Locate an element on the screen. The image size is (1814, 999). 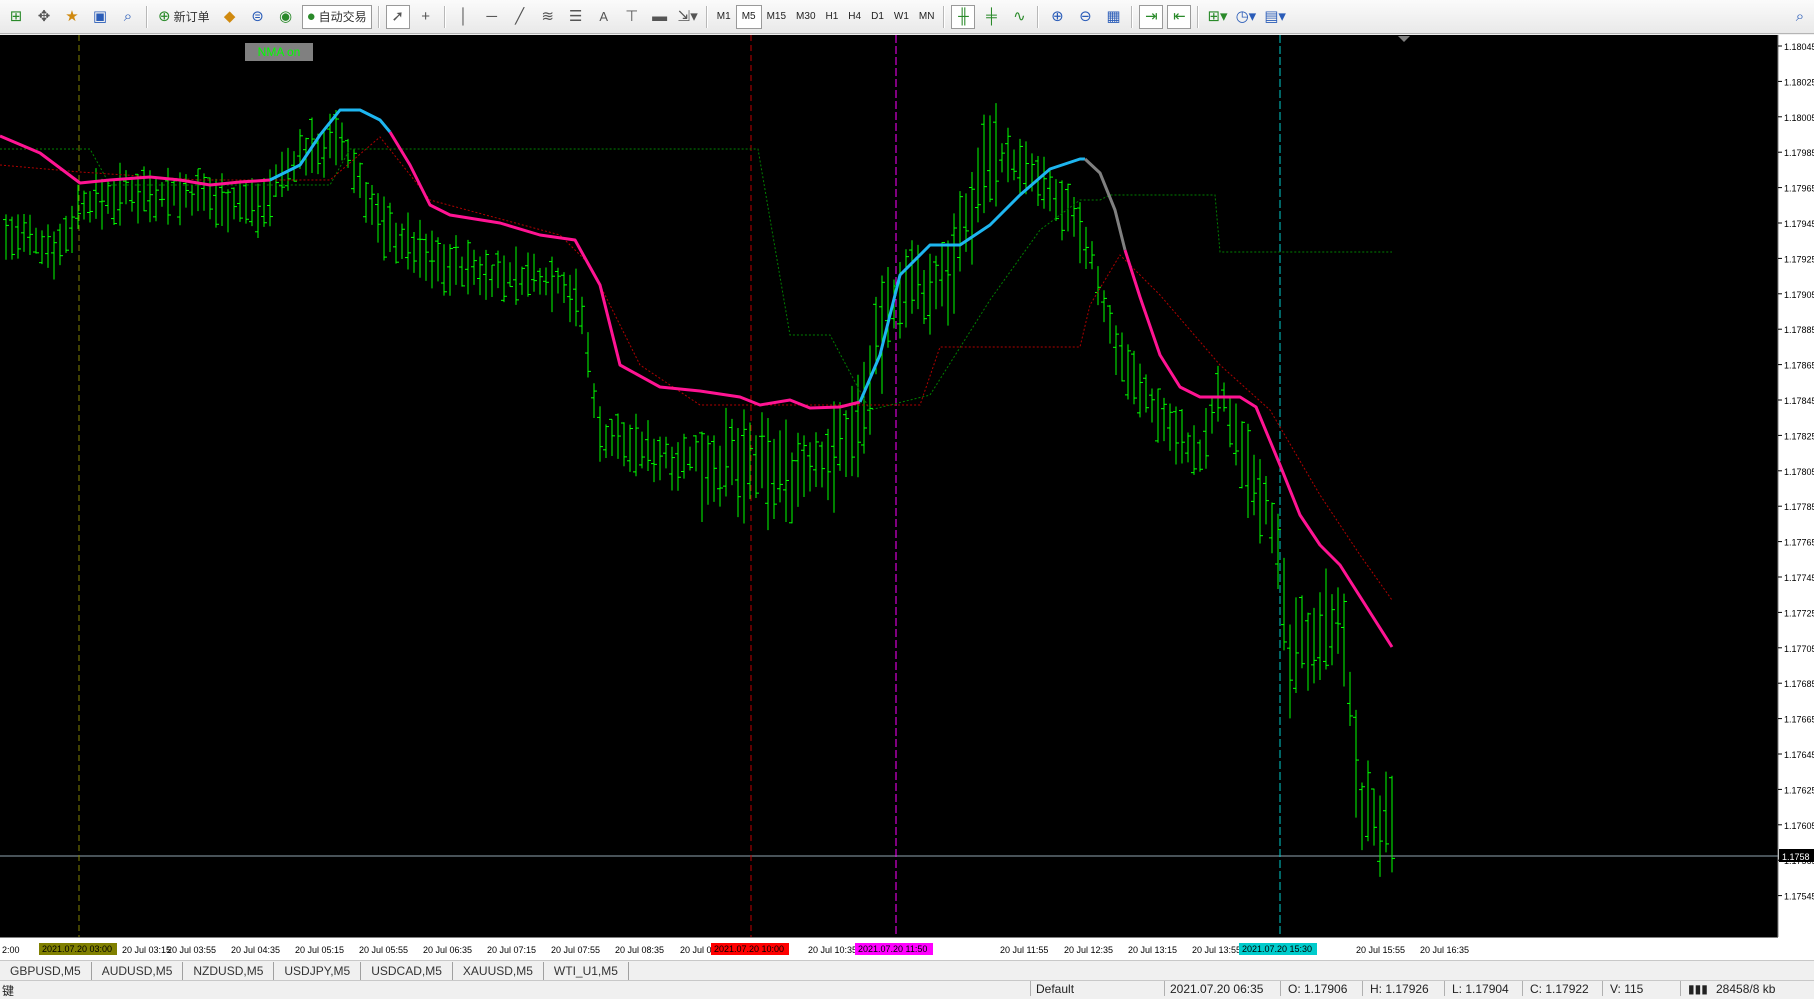
price-axis-label: 1.18045 is located at coordinates (1799, 47).